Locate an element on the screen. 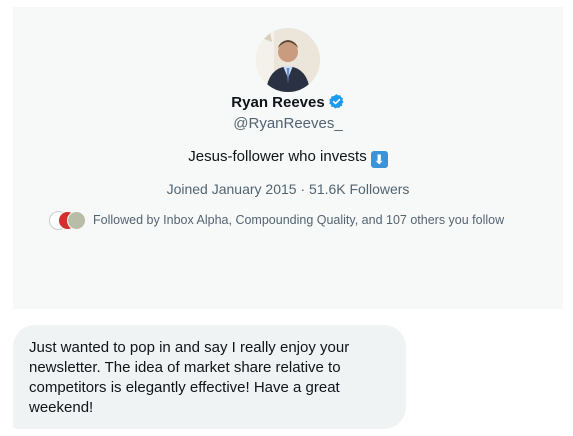  avatar-photo is located at coordinates (288, 60).